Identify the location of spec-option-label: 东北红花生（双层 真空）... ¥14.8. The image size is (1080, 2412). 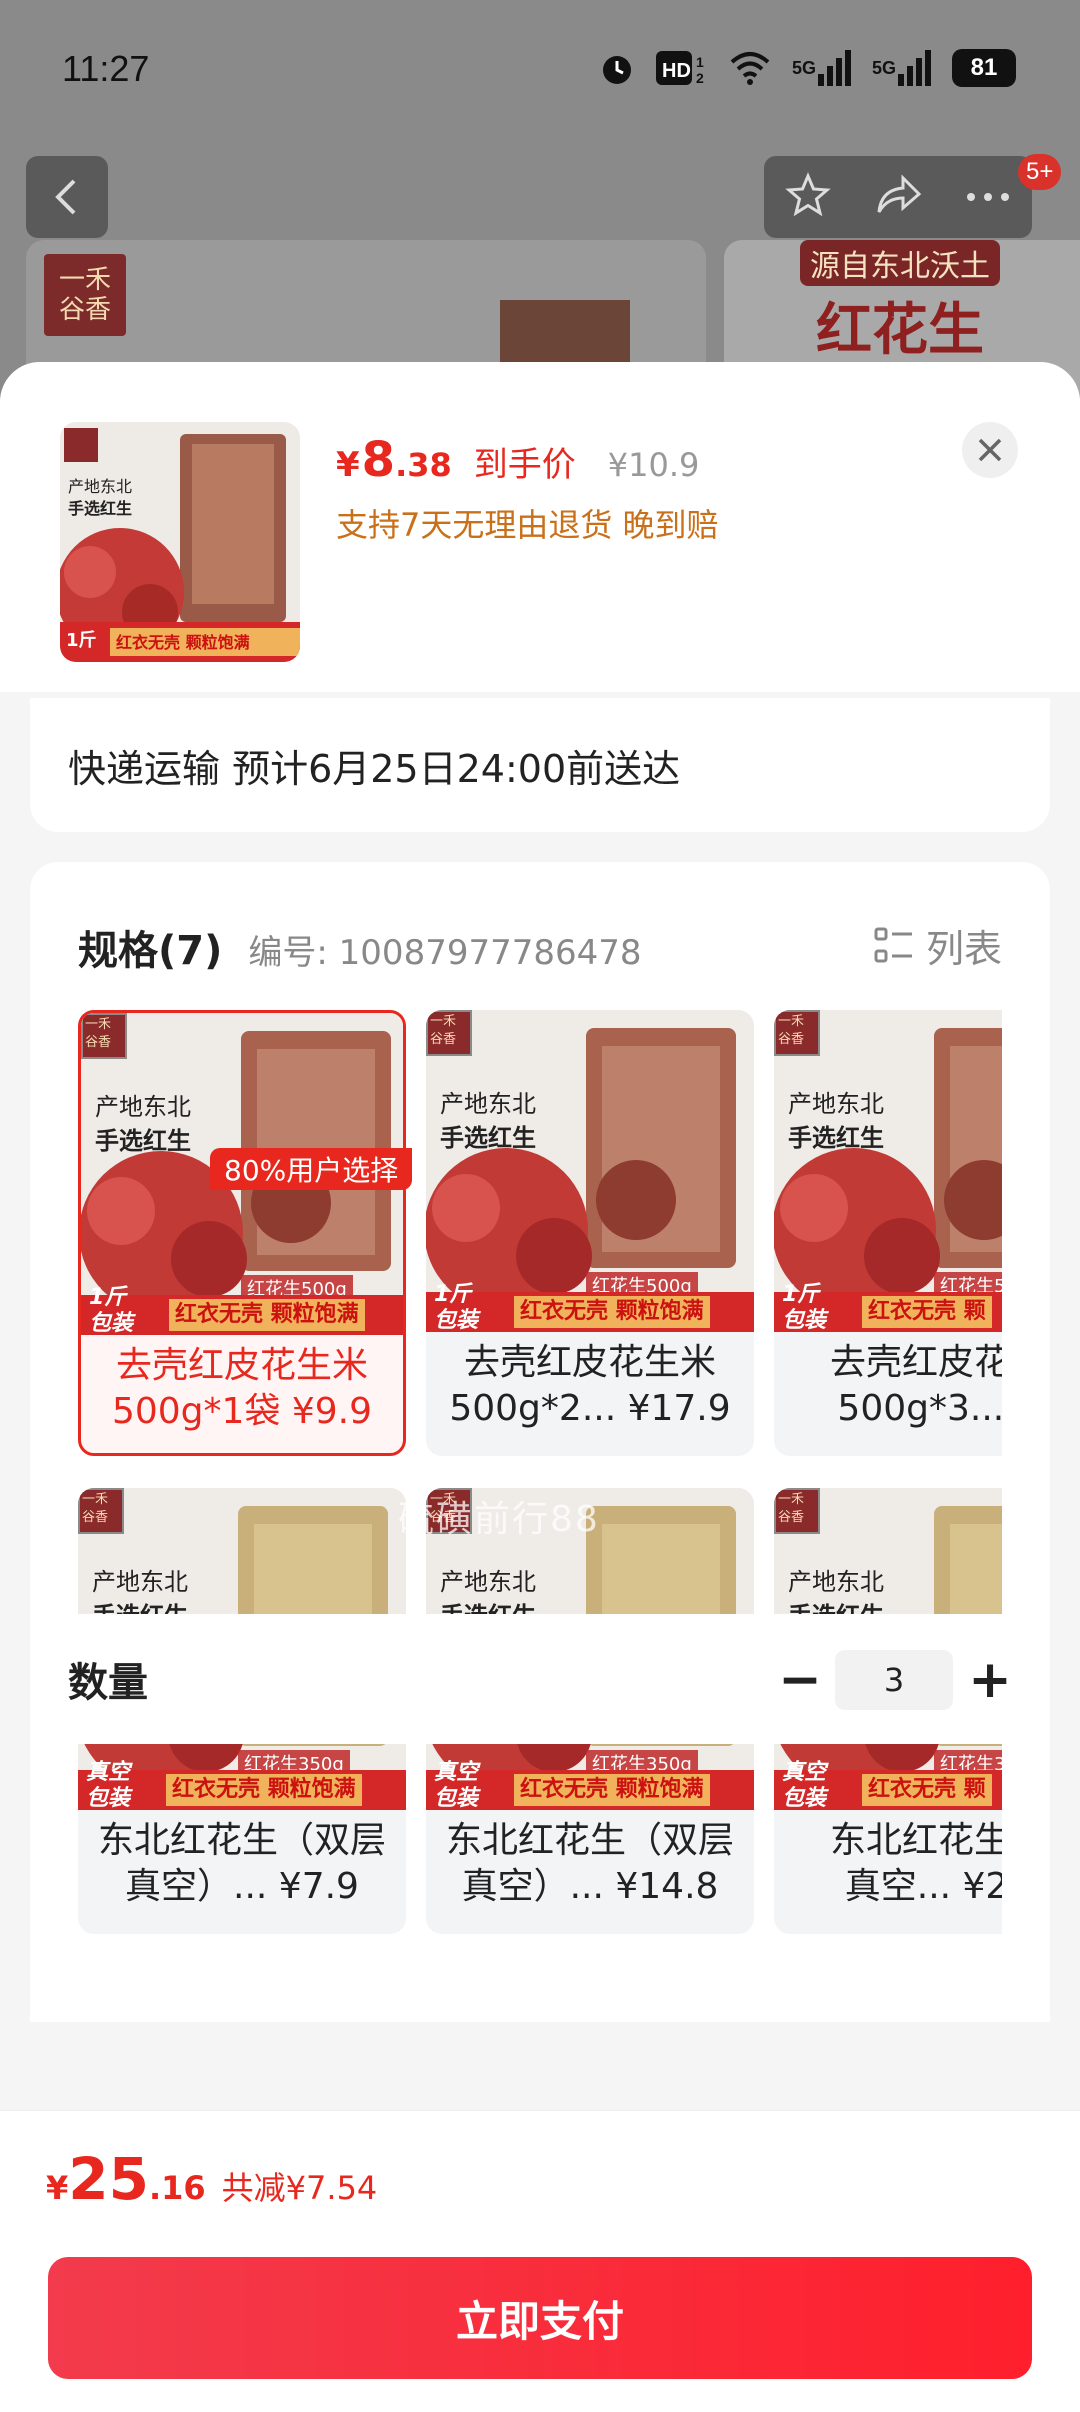
(590, 1864).